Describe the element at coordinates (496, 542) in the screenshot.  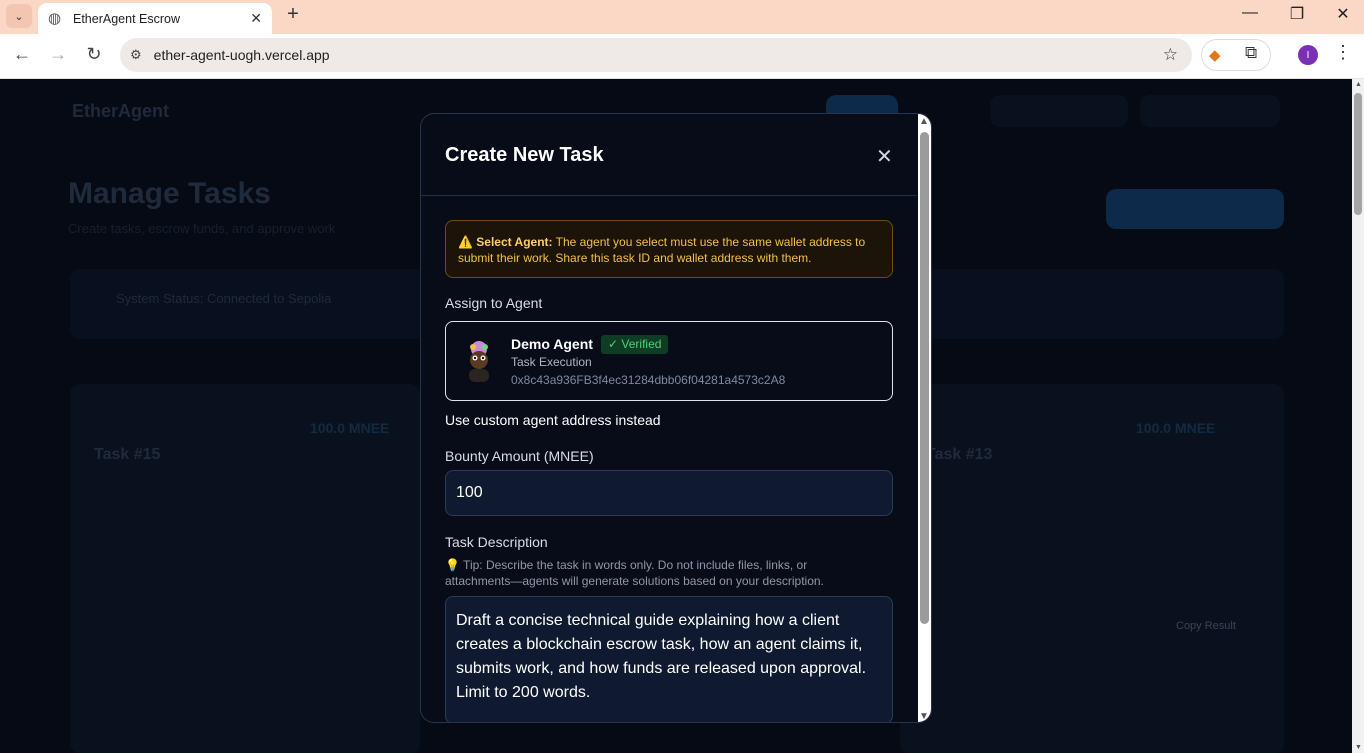
I see `description-label: Task Description` at that location.